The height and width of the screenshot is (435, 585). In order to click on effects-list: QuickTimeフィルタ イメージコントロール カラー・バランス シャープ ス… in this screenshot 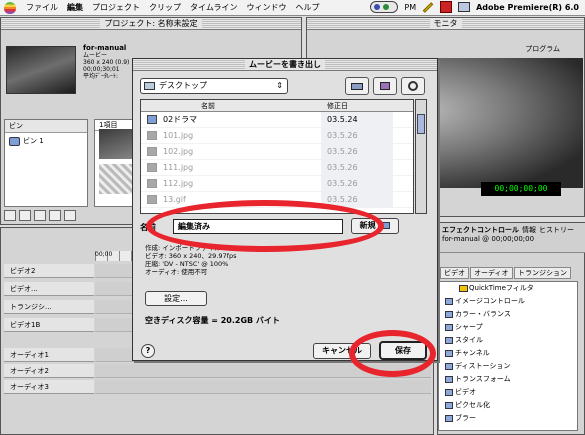, I will do `click(508, 356)`.